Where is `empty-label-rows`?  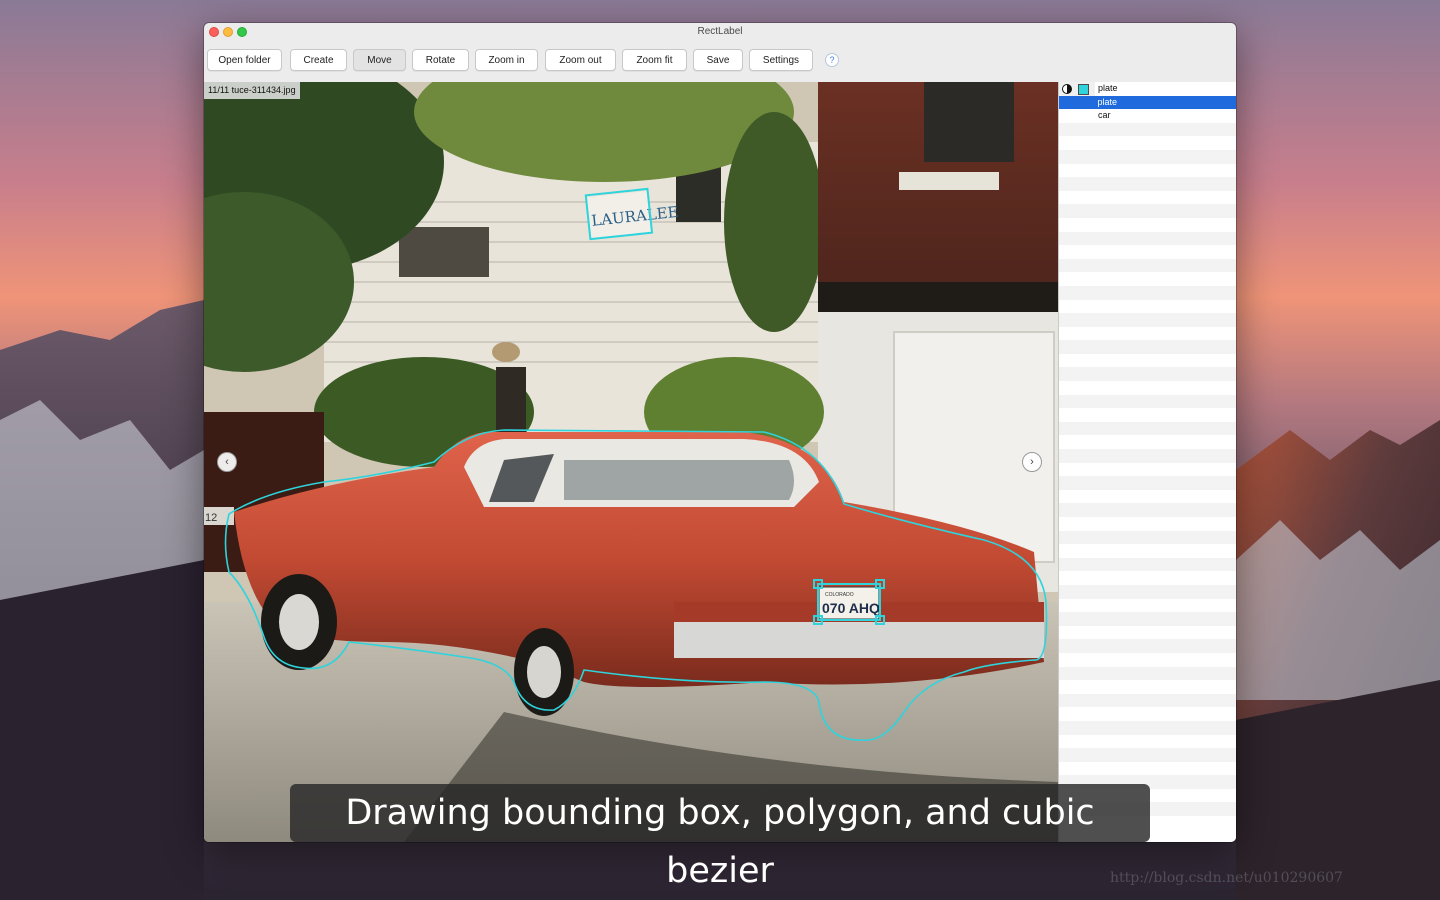 empty-label-rows is located at coordinates (1147, 476).